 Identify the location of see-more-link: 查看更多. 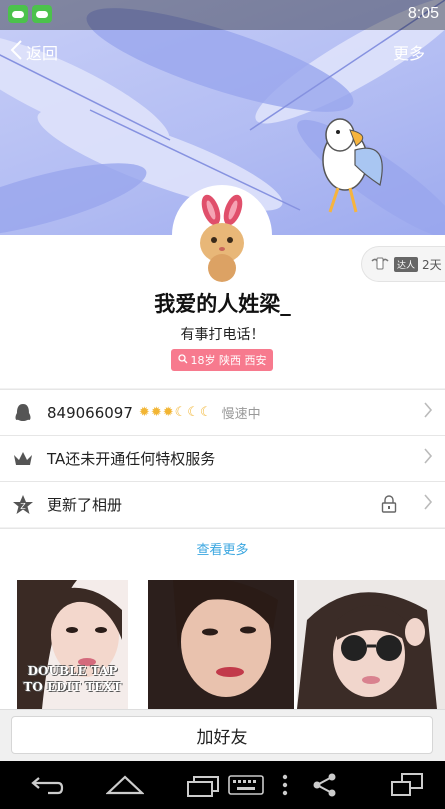
(222, 550).